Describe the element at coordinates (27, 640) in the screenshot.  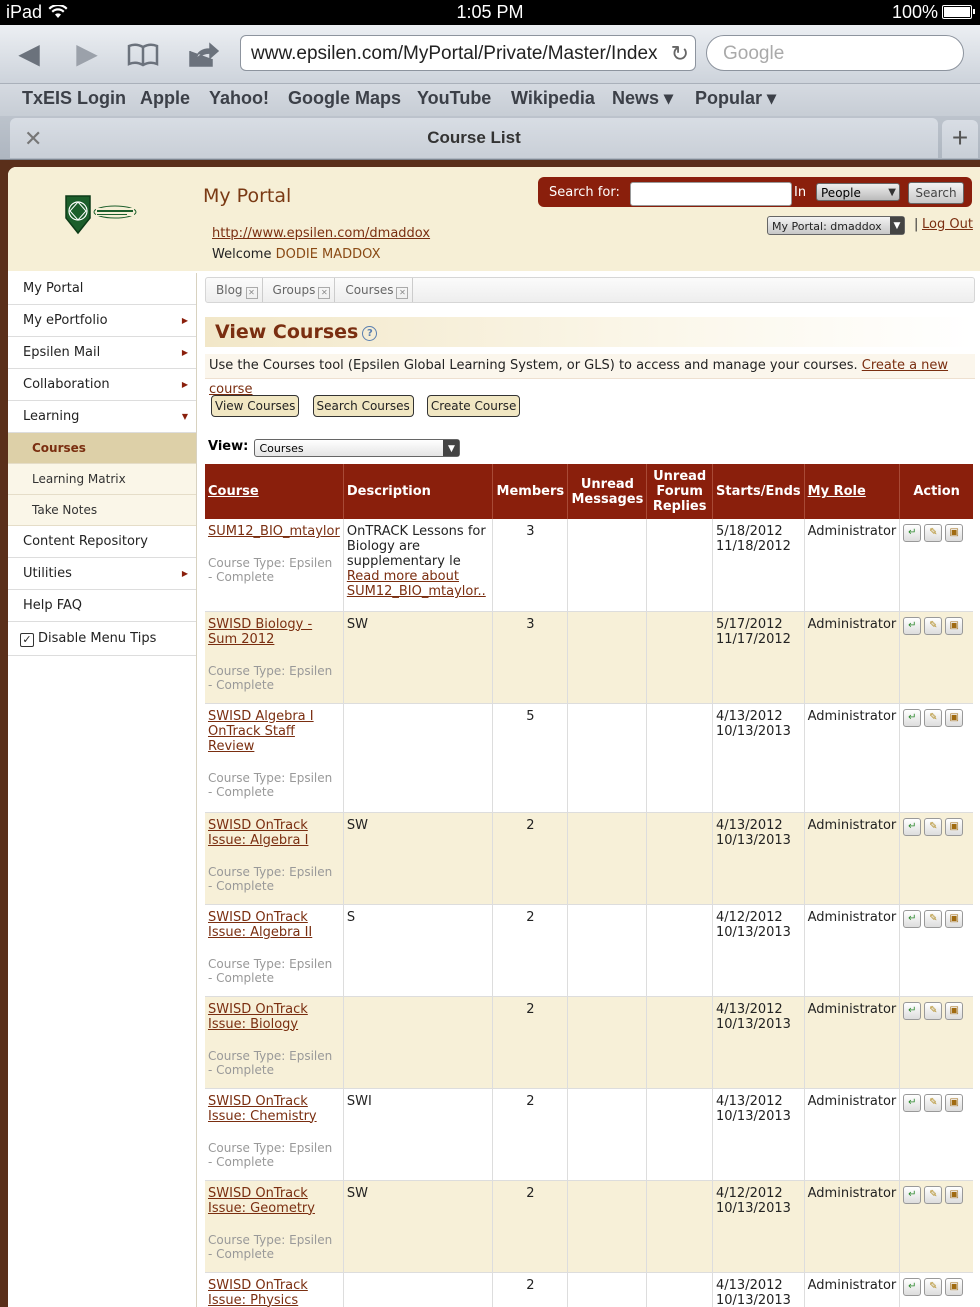
I see `checkbox-checked-icon: ✓` at that location.